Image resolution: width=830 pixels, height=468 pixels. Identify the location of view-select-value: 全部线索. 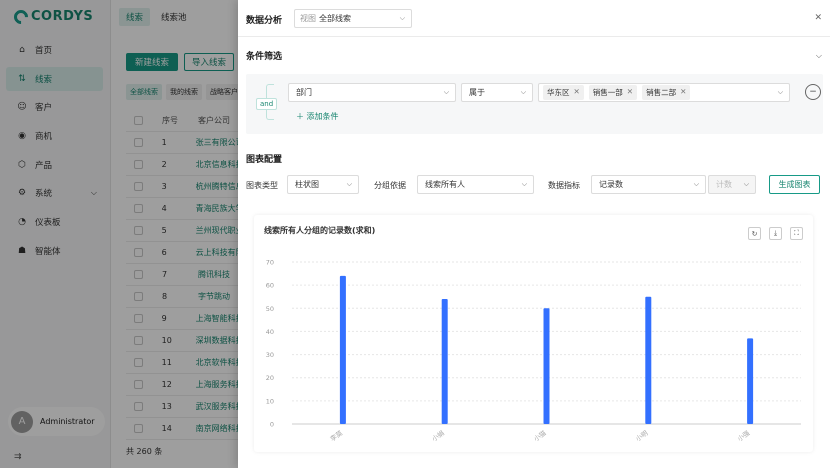
(335, 18).